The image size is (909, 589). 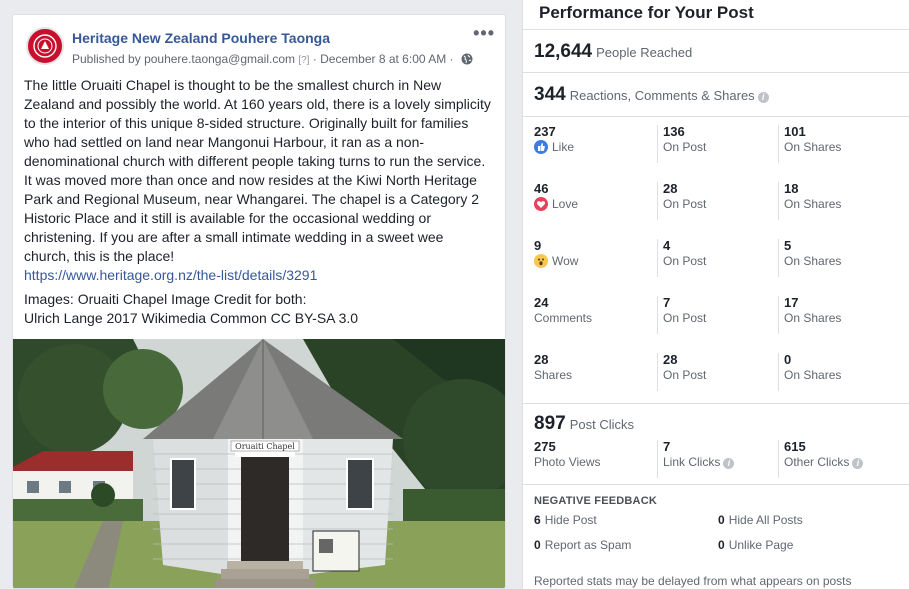 I want to click on reaction-row-shares: 28 Shares 28 On Post 0 On Shares, so click(x=716, y=374).